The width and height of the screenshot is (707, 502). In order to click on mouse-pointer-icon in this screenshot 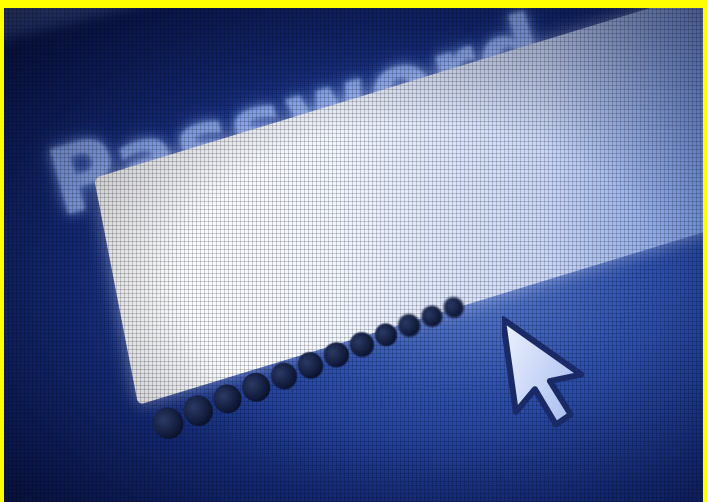, I will do `click(543, 371)`.